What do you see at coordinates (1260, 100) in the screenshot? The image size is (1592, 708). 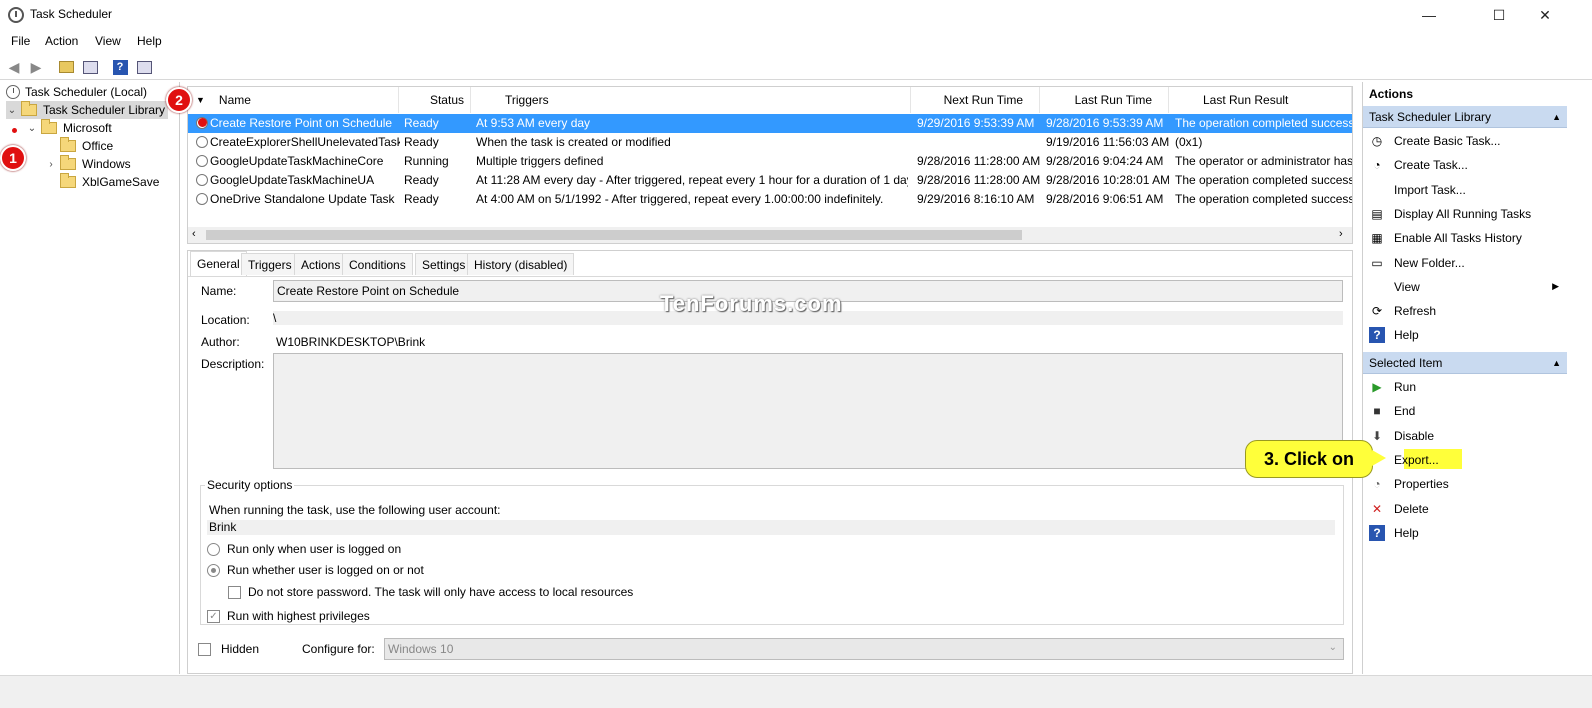 I see `column-header-last-run-result: Last Run Result` at bounding box center [1260, 100].